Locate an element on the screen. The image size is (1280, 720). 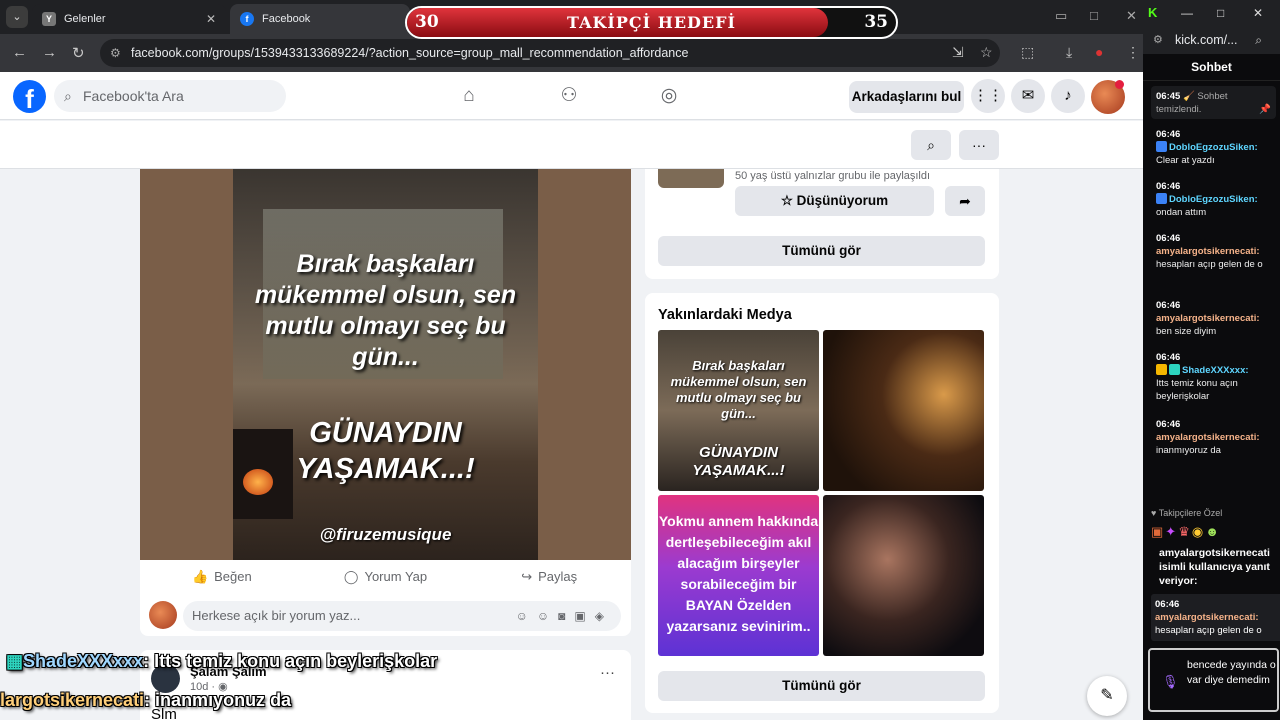
facebook-search-input: ⌕ Facebook'ta Ara is located at coordinates (170, 96).